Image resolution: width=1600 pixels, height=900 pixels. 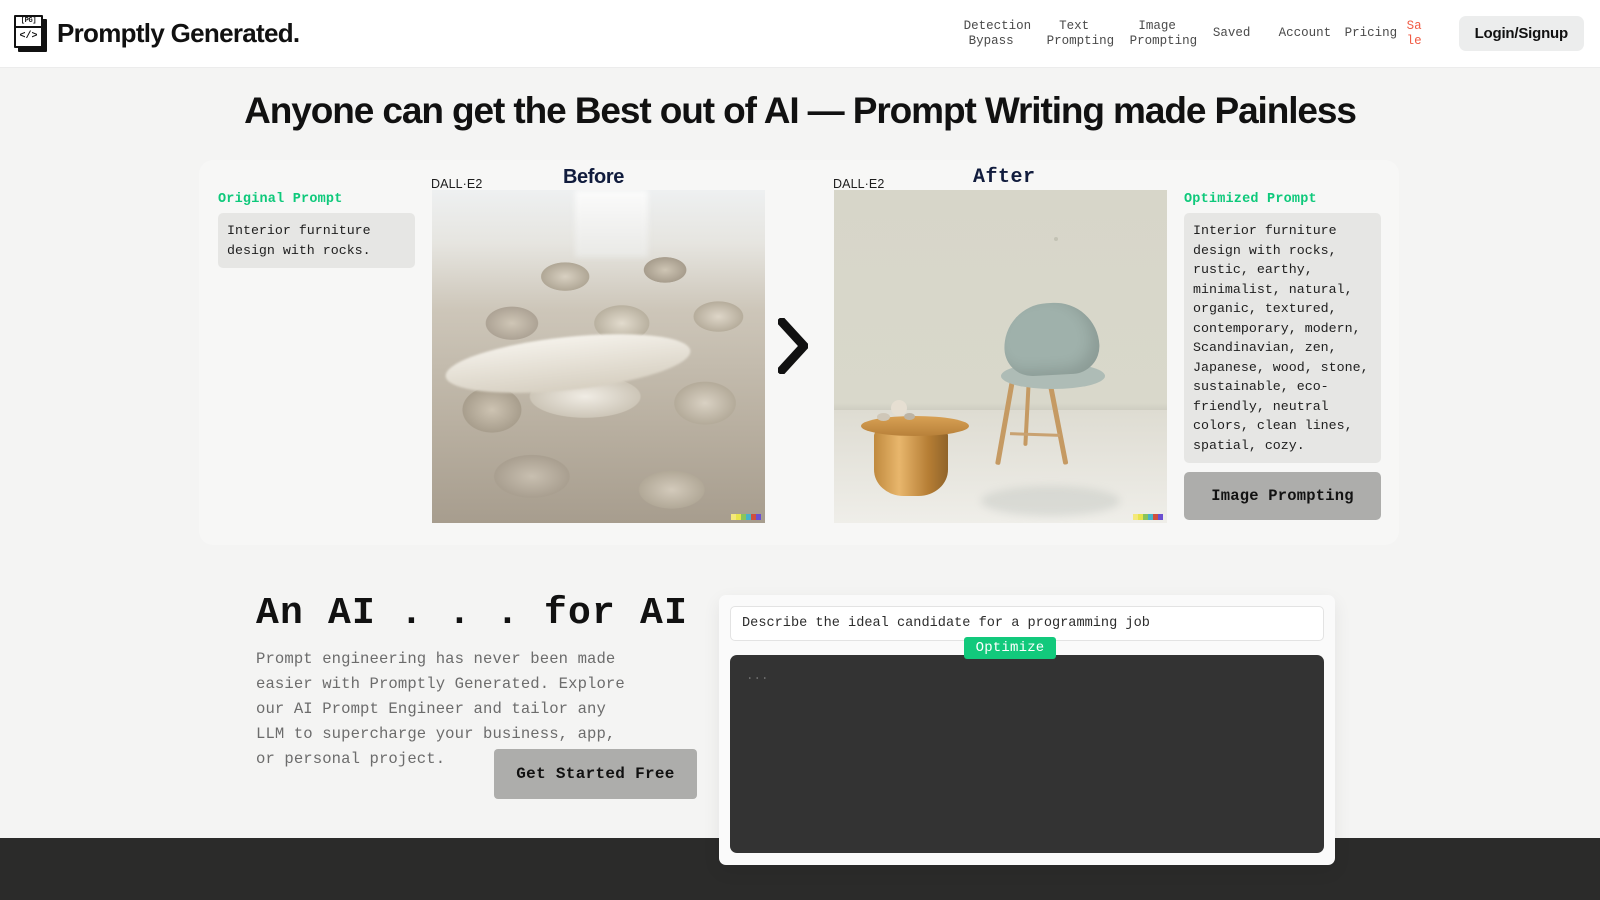 What do you see at coordinates (1364, 33) in the screenshot?
I see `nav-item-pricing: Pricing` at bounding box center [1364, 33].